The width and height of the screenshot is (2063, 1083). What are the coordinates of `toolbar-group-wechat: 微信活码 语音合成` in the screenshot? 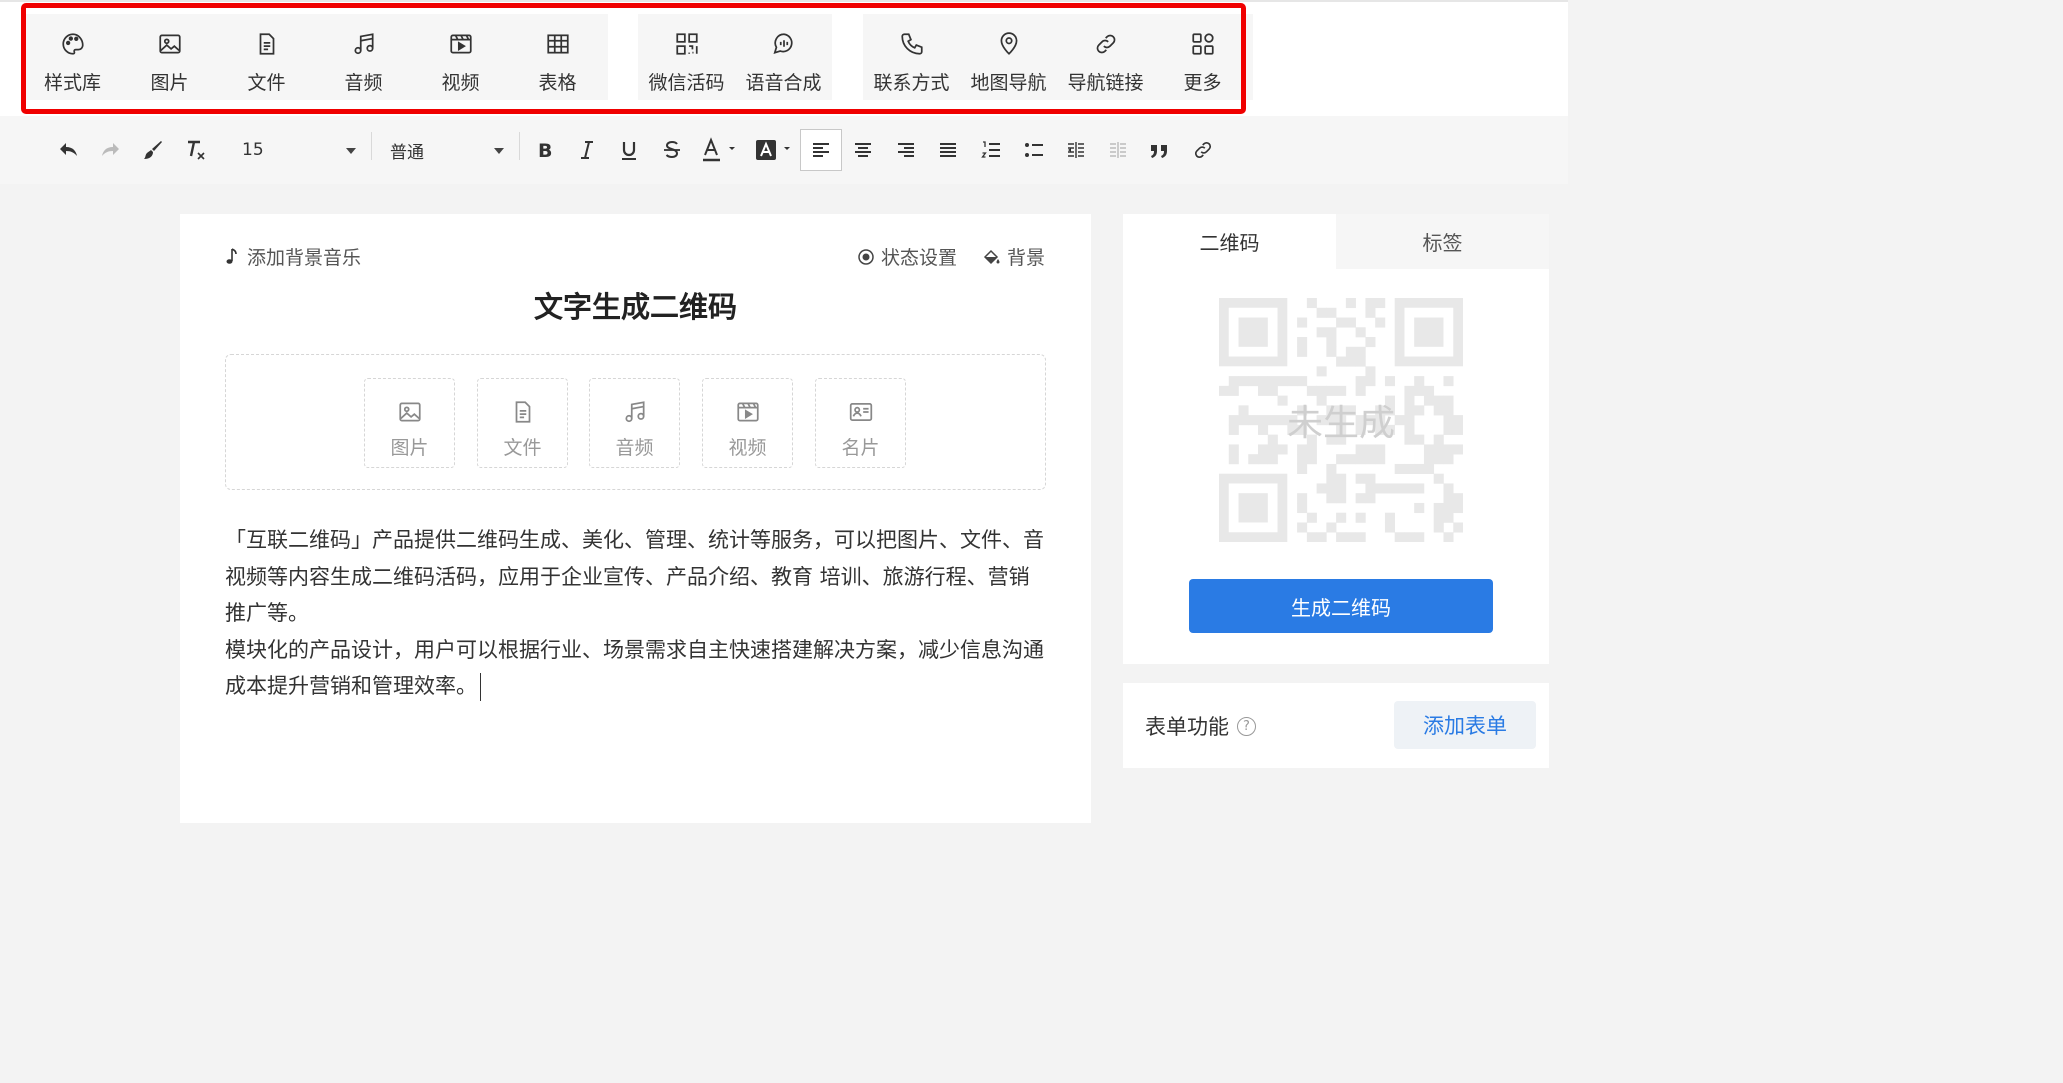 It's located at (735, 57).